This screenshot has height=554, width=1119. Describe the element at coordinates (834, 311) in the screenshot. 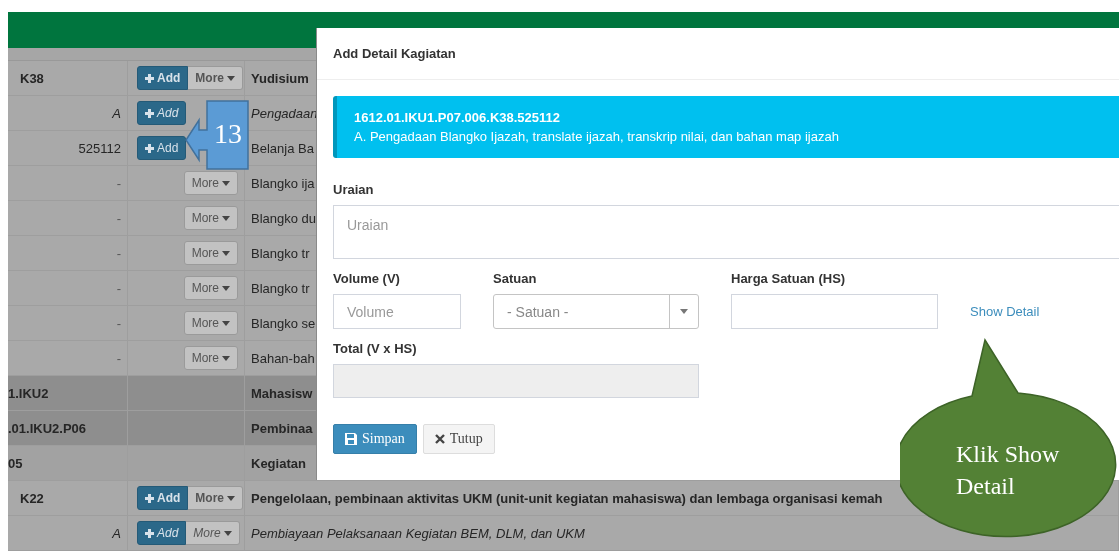

I see `input-field` at that location.